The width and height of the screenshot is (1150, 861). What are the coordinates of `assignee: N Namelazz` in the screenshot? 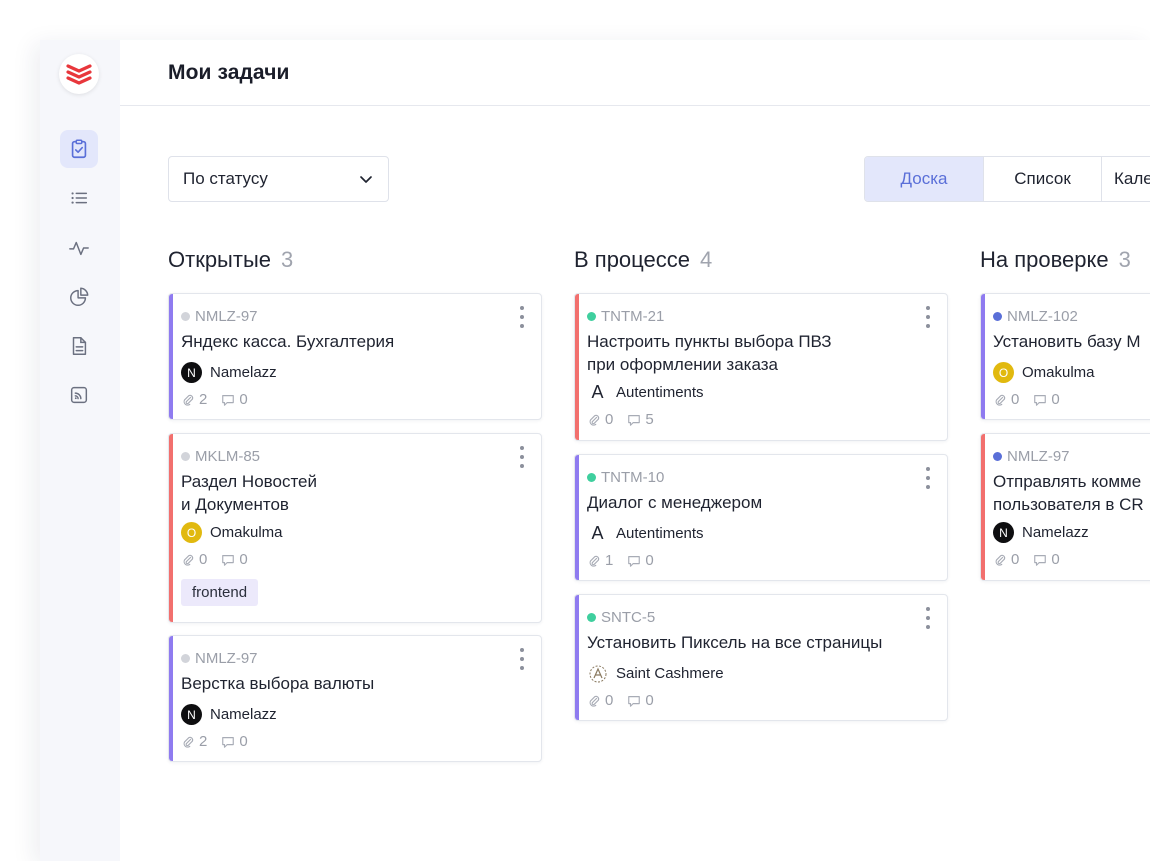 It's located at (229, 372).